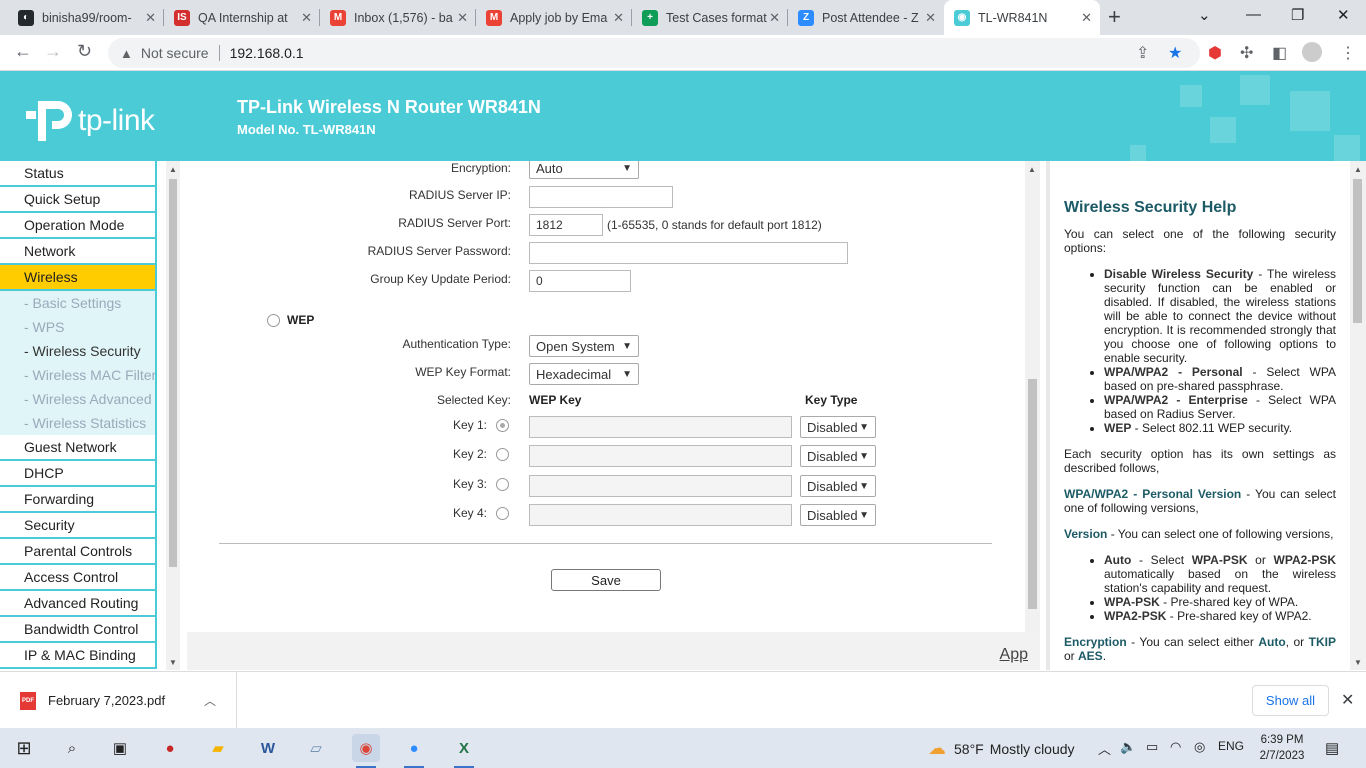  I want to click on close-download-bar-icon: ✕, so click(1347, 700).